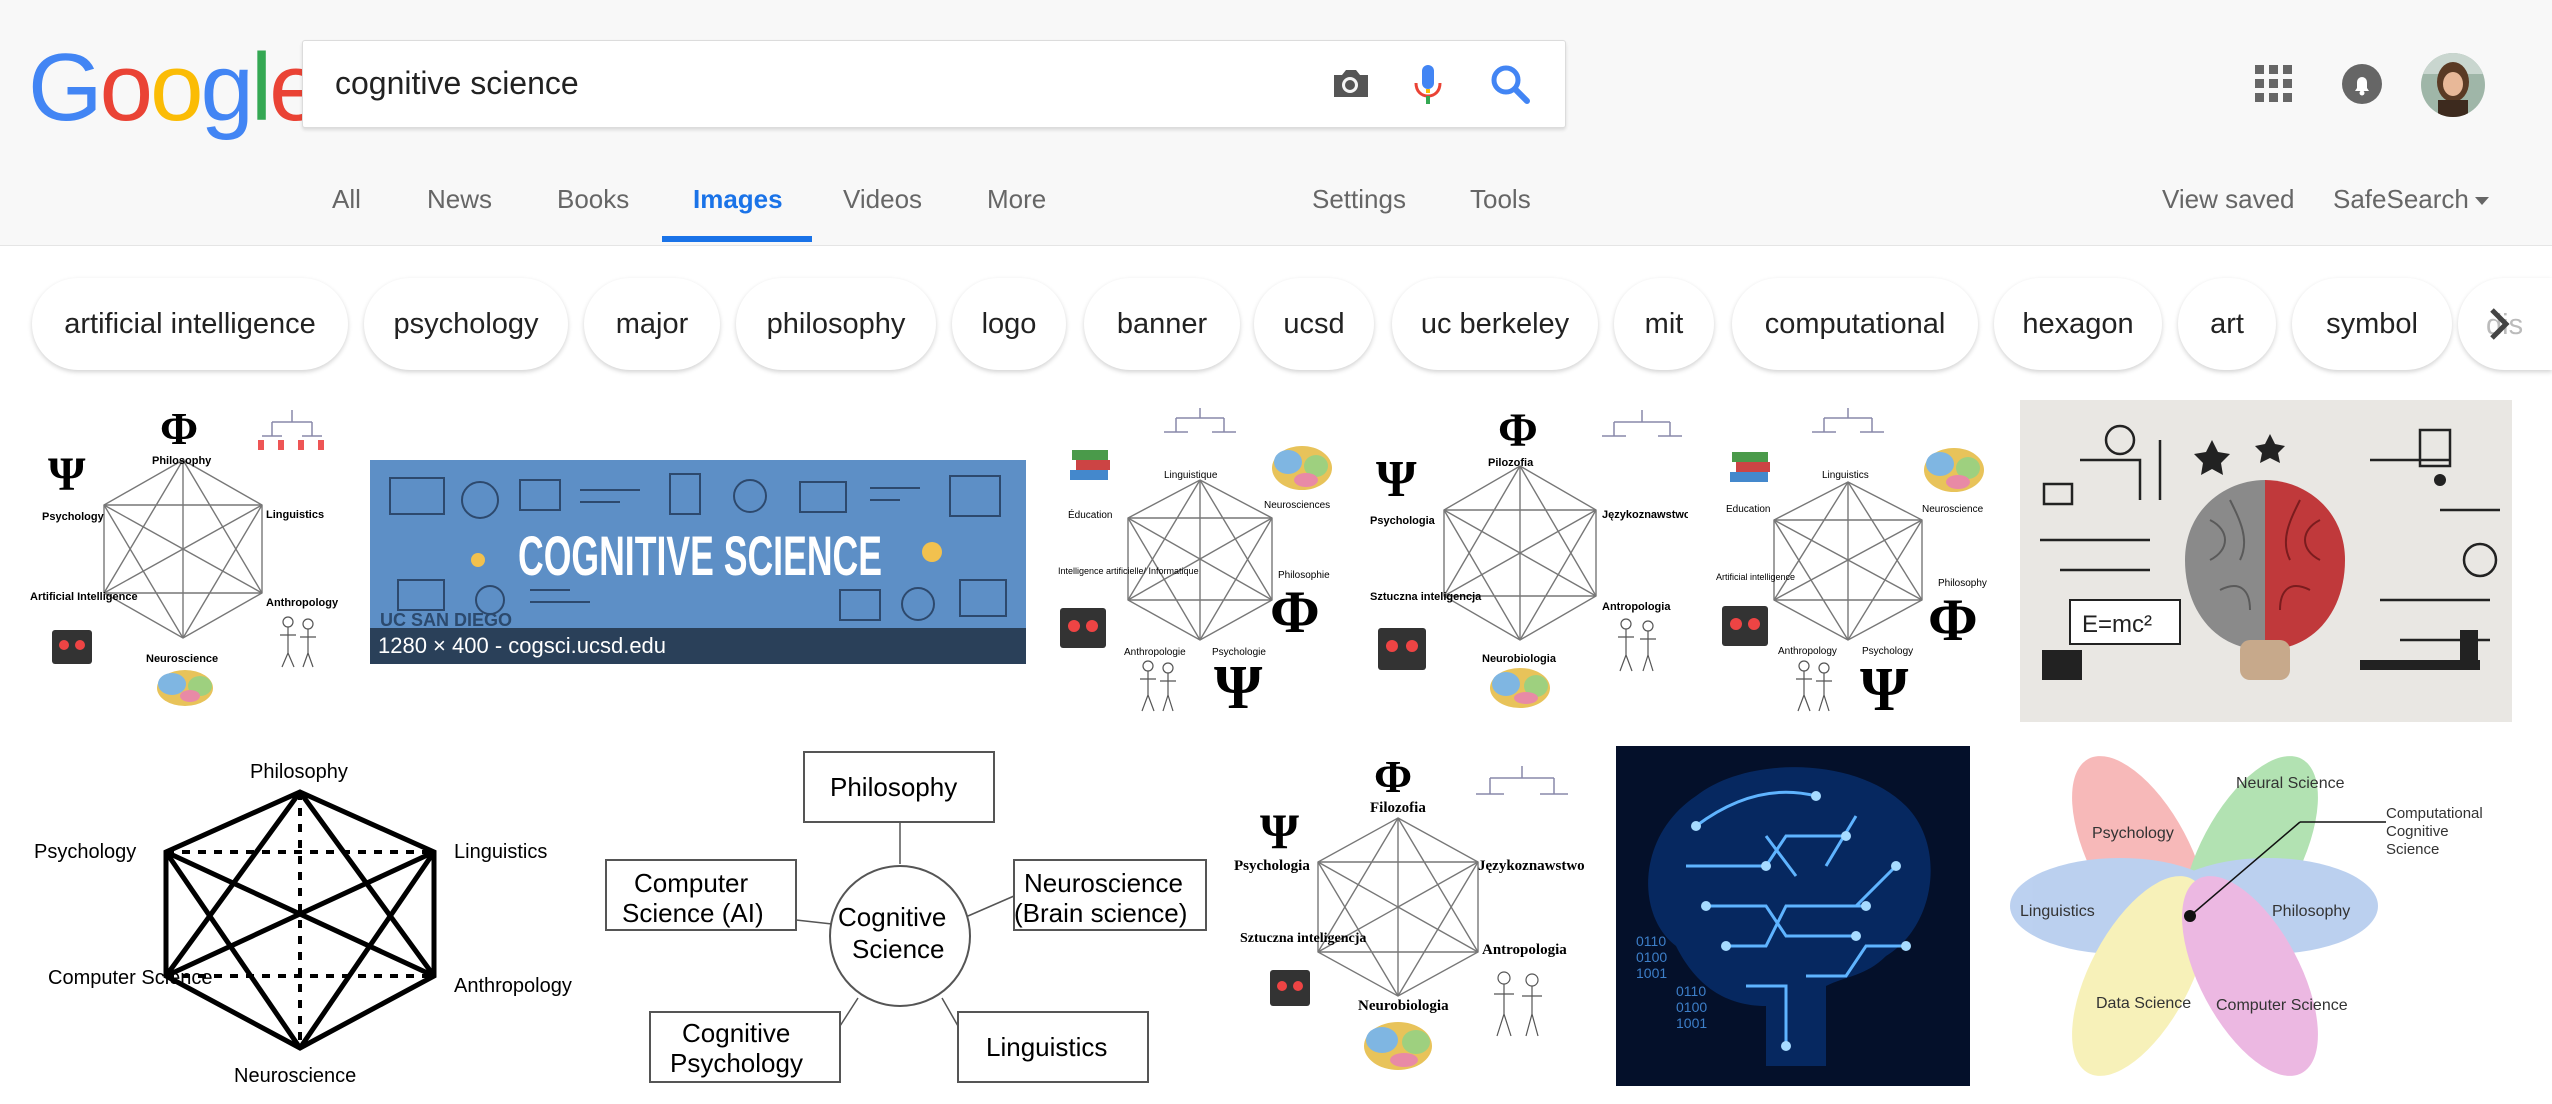 Image resolution: width=2552 pixels, height=1104 pixels. Describe the element at coordinates (1651, 973) in the screenshot. I see `binary-text: 1001` at that location.